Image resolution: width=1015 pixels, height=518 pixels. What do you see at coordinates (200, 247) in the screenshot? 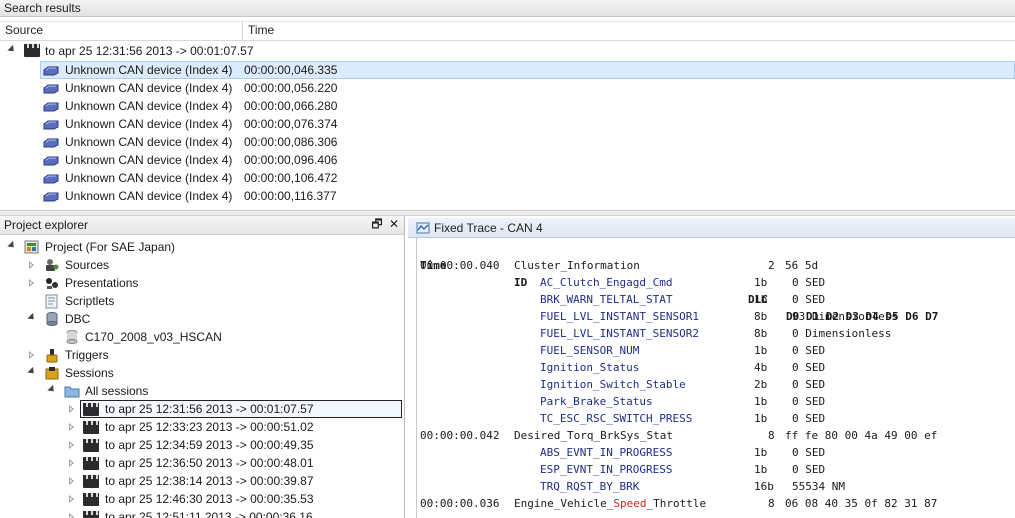
I see `tree-item-project: Project (For SAE Japan)` at bounding box center [200, 247].